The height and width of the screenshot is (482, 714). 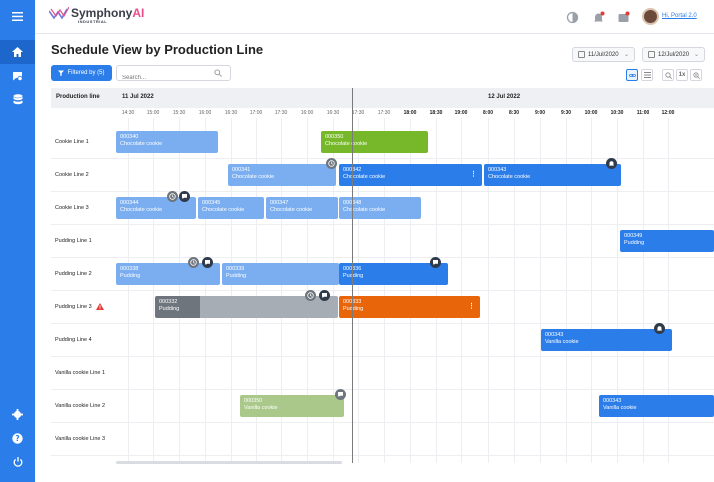 I want to click on database-icon, so click(x=17, y=98).